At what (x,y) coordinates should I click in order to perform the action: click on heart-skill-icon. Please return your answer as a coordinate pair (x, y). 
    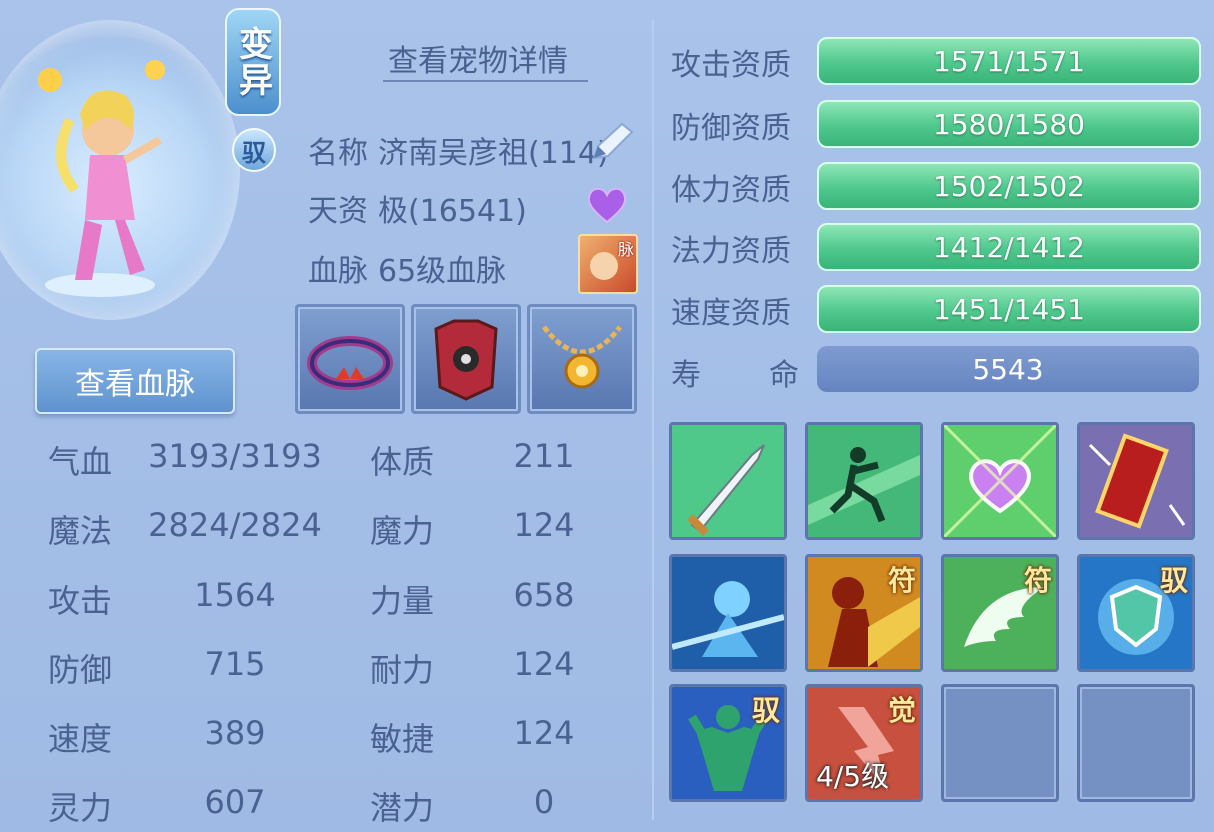
    Looking at the image, I should click on (1000, 481).